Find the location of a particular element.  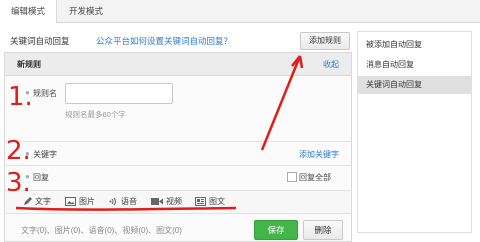

annotation-number-1: 1. is located at coordinates (20, 97).